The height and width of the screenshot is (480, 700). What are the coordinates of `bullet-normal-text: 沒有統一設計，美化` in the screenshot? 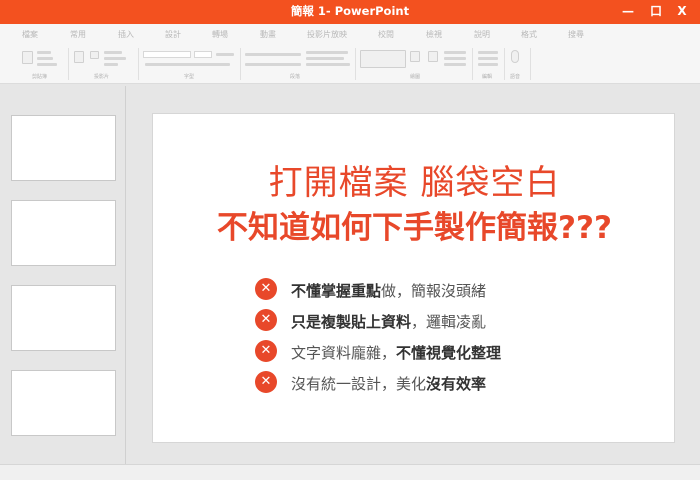 It's located at (359, 384).